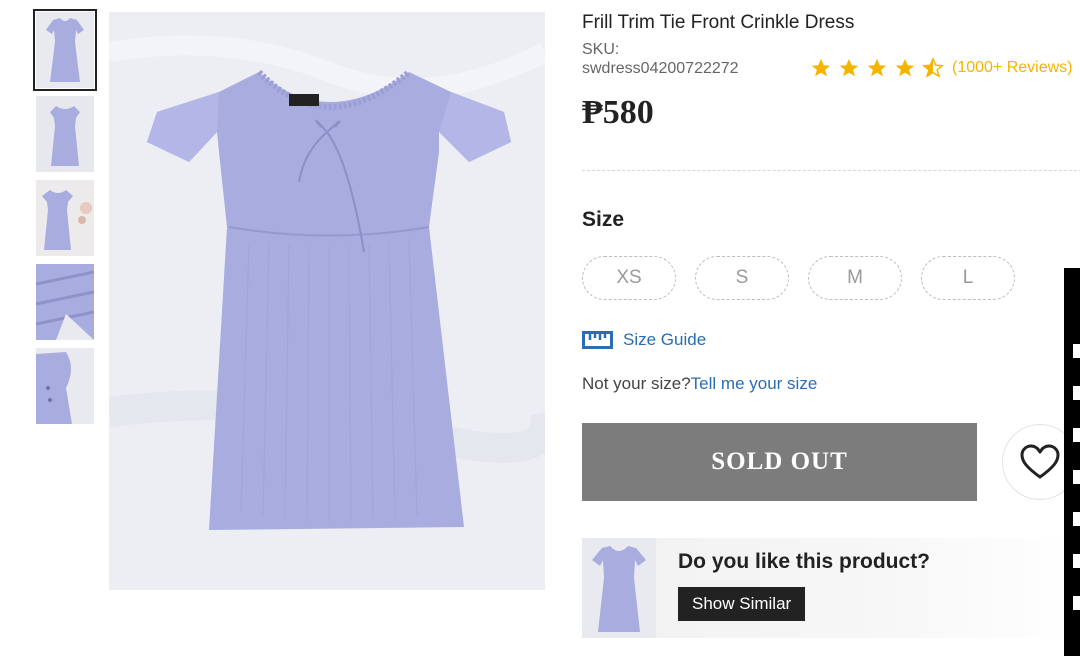 Image resolution: width=1080 pixels, height=656 pixels. I want to click on sold-out-button: SOLD OUT, so click(779, 462).